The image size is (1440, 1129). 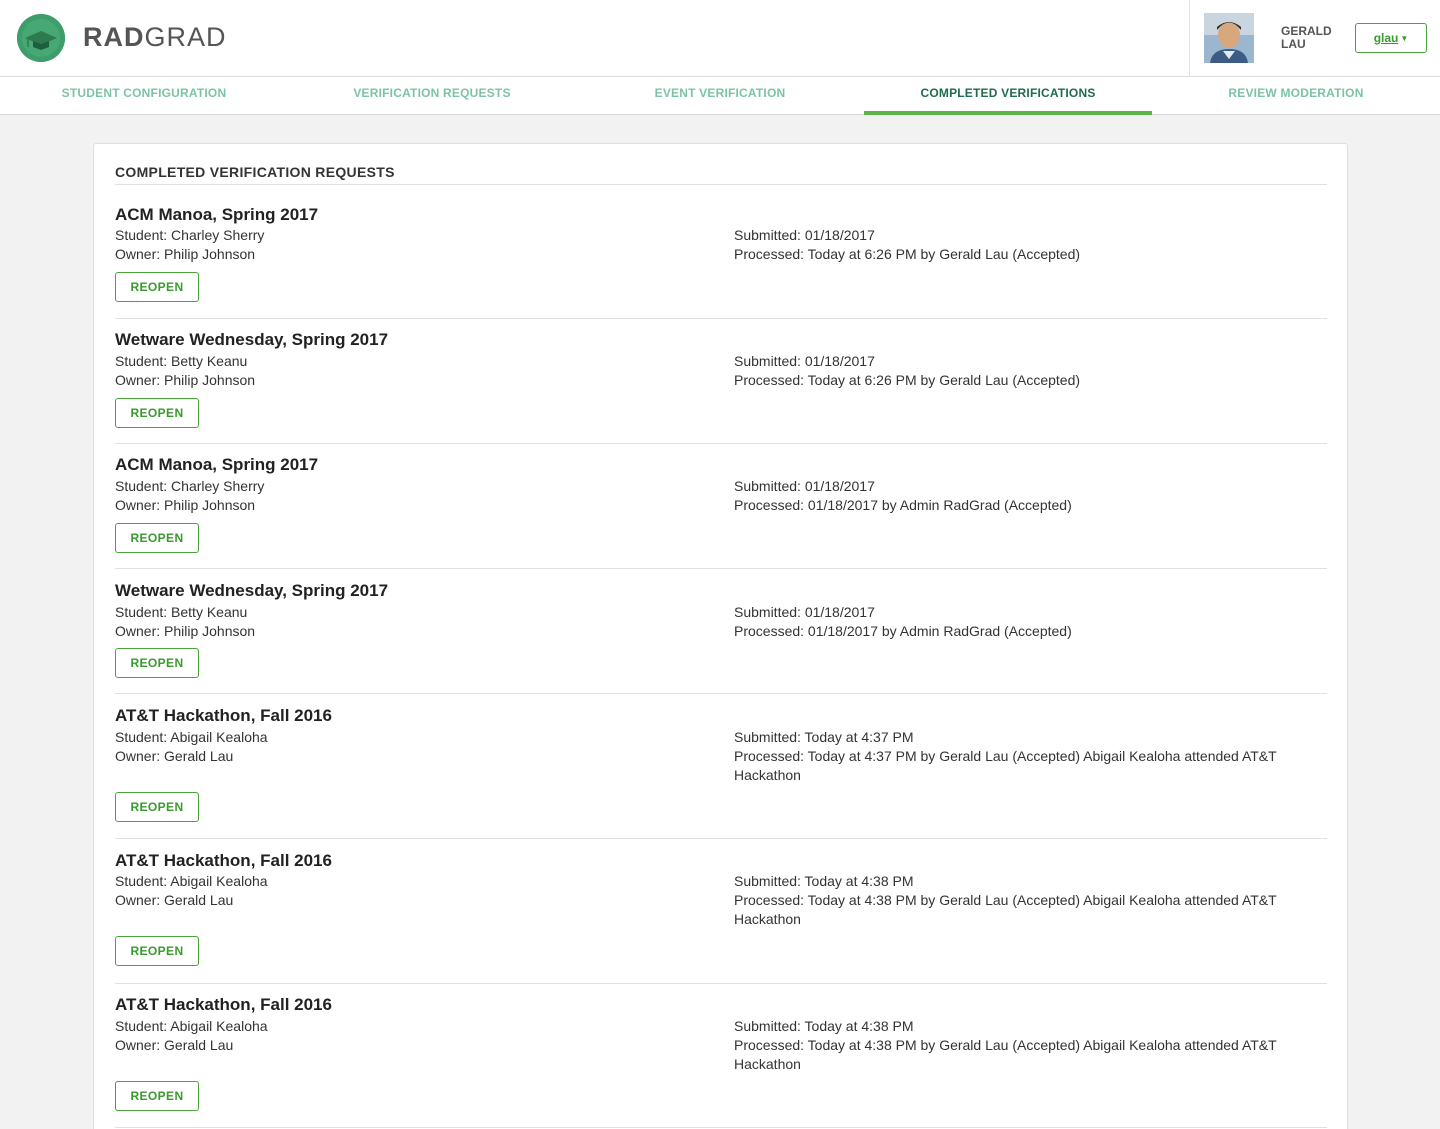 I want to click on avatar-image, so click(x=1229, y=38).